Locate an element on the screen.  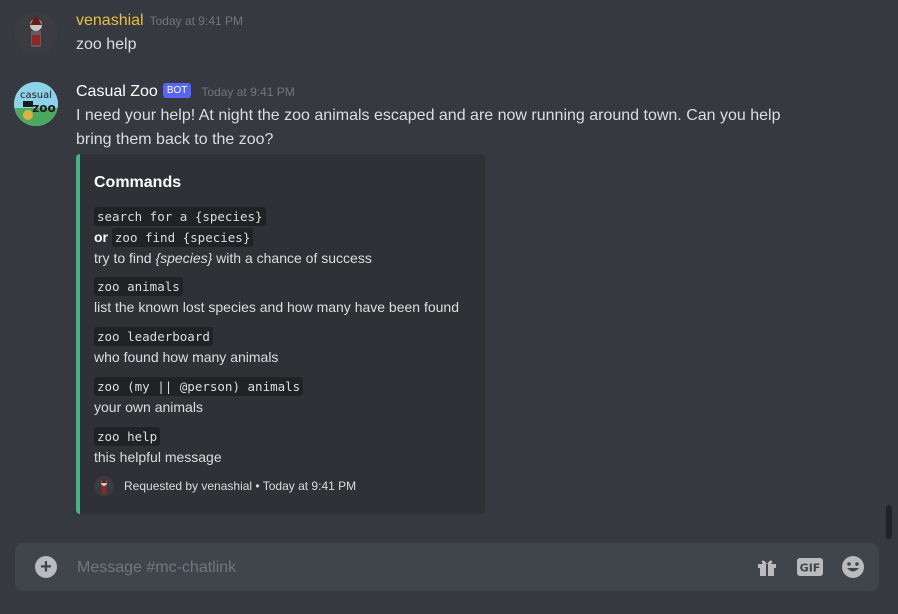
command-code: search for a {species} is located at coordinates (180, 216).